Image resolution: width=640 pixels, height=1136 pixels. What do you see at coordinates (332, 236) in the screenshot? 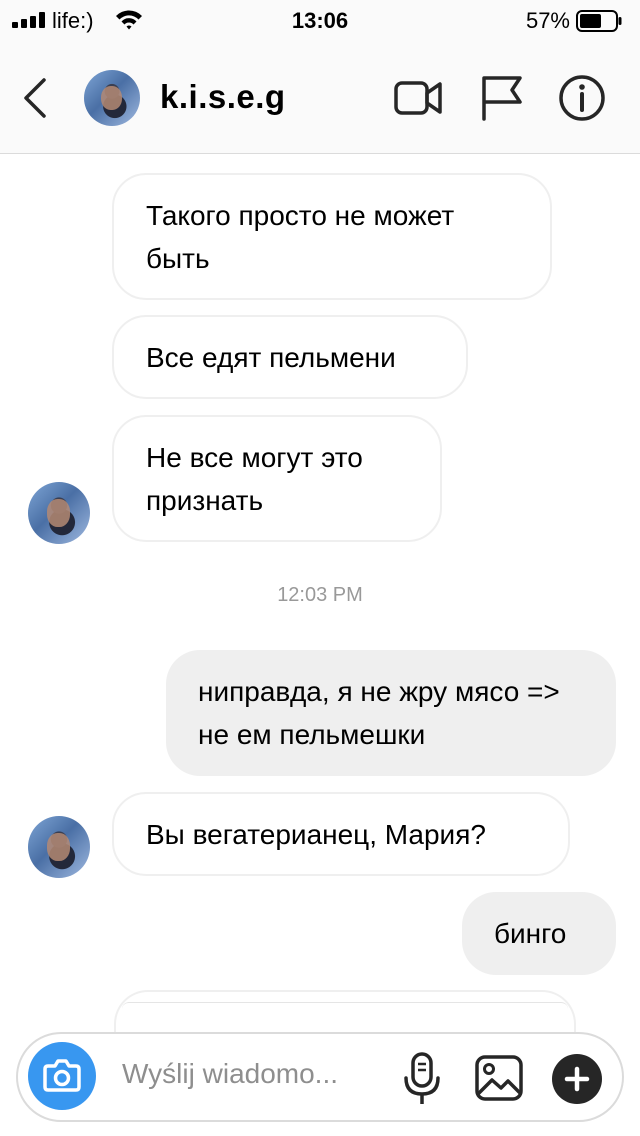
I see `incoming-message: Такого просто не может быть` at bounding box center [332, 236].